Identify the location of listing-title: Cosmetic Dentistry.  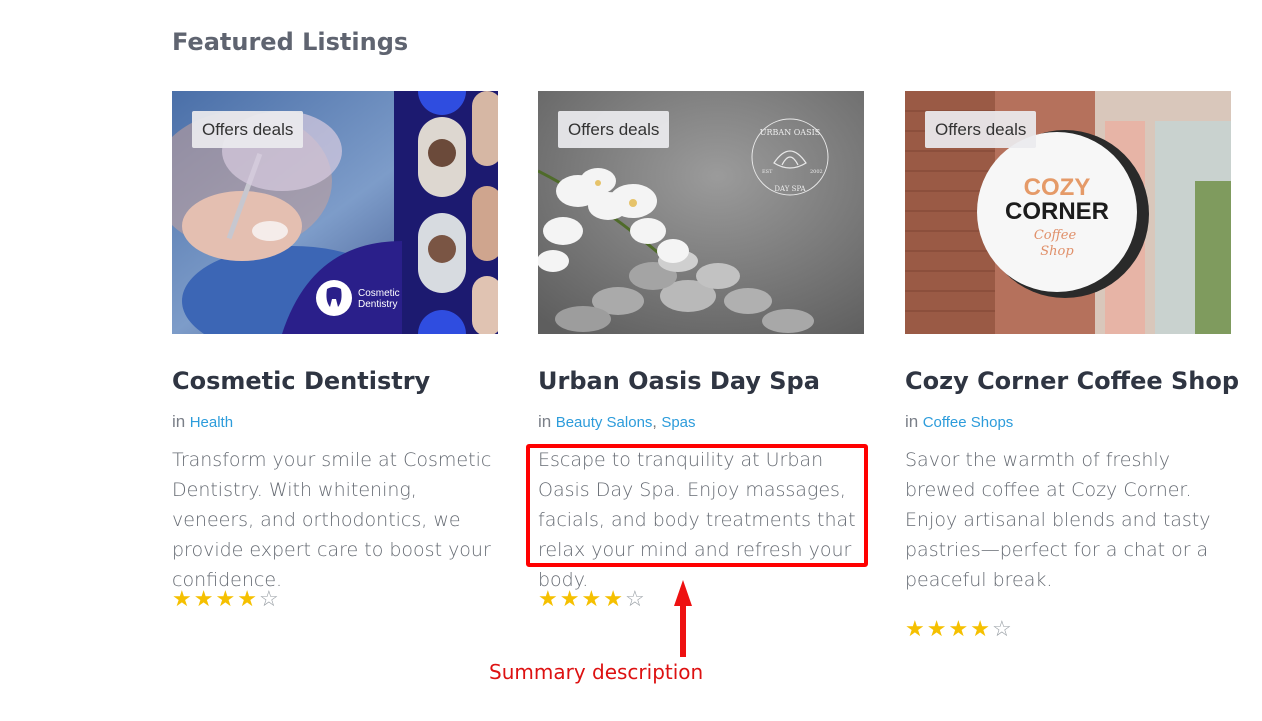
(301, 381).